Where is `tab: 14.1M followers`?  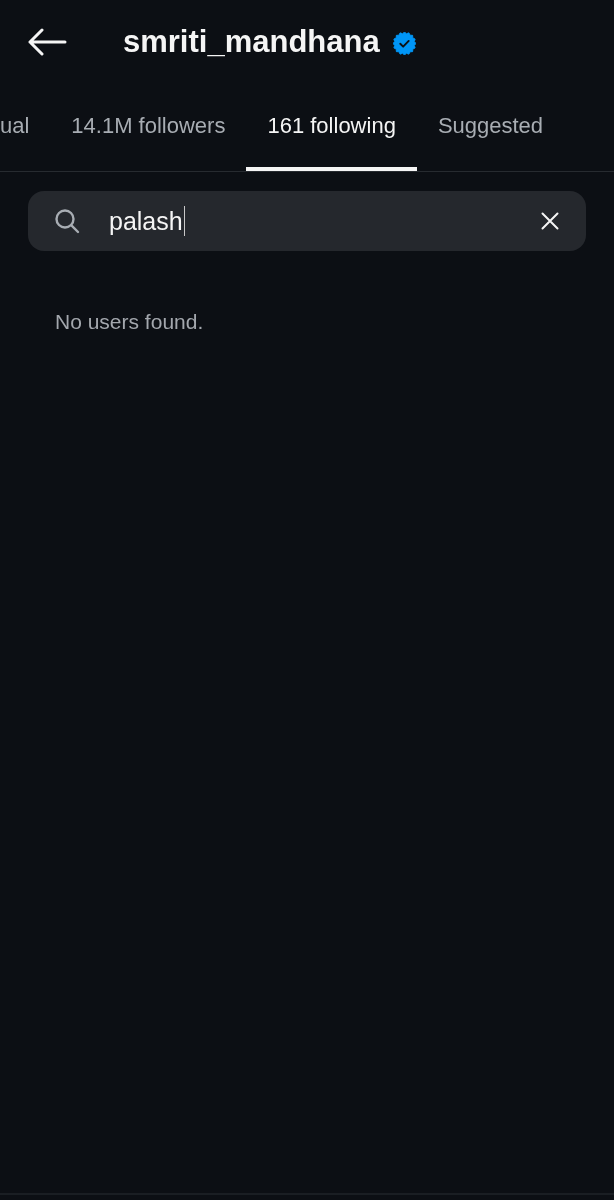 tab: 14.1M followers is located at coordinates (148, 127).